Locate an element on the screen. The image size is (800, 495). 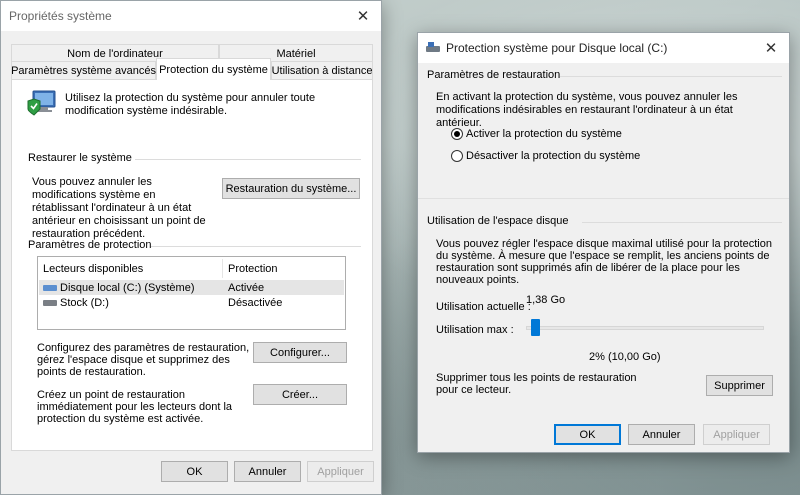
current-usage-label: Utilisation actuelle : is located at coordinates (483, 307).